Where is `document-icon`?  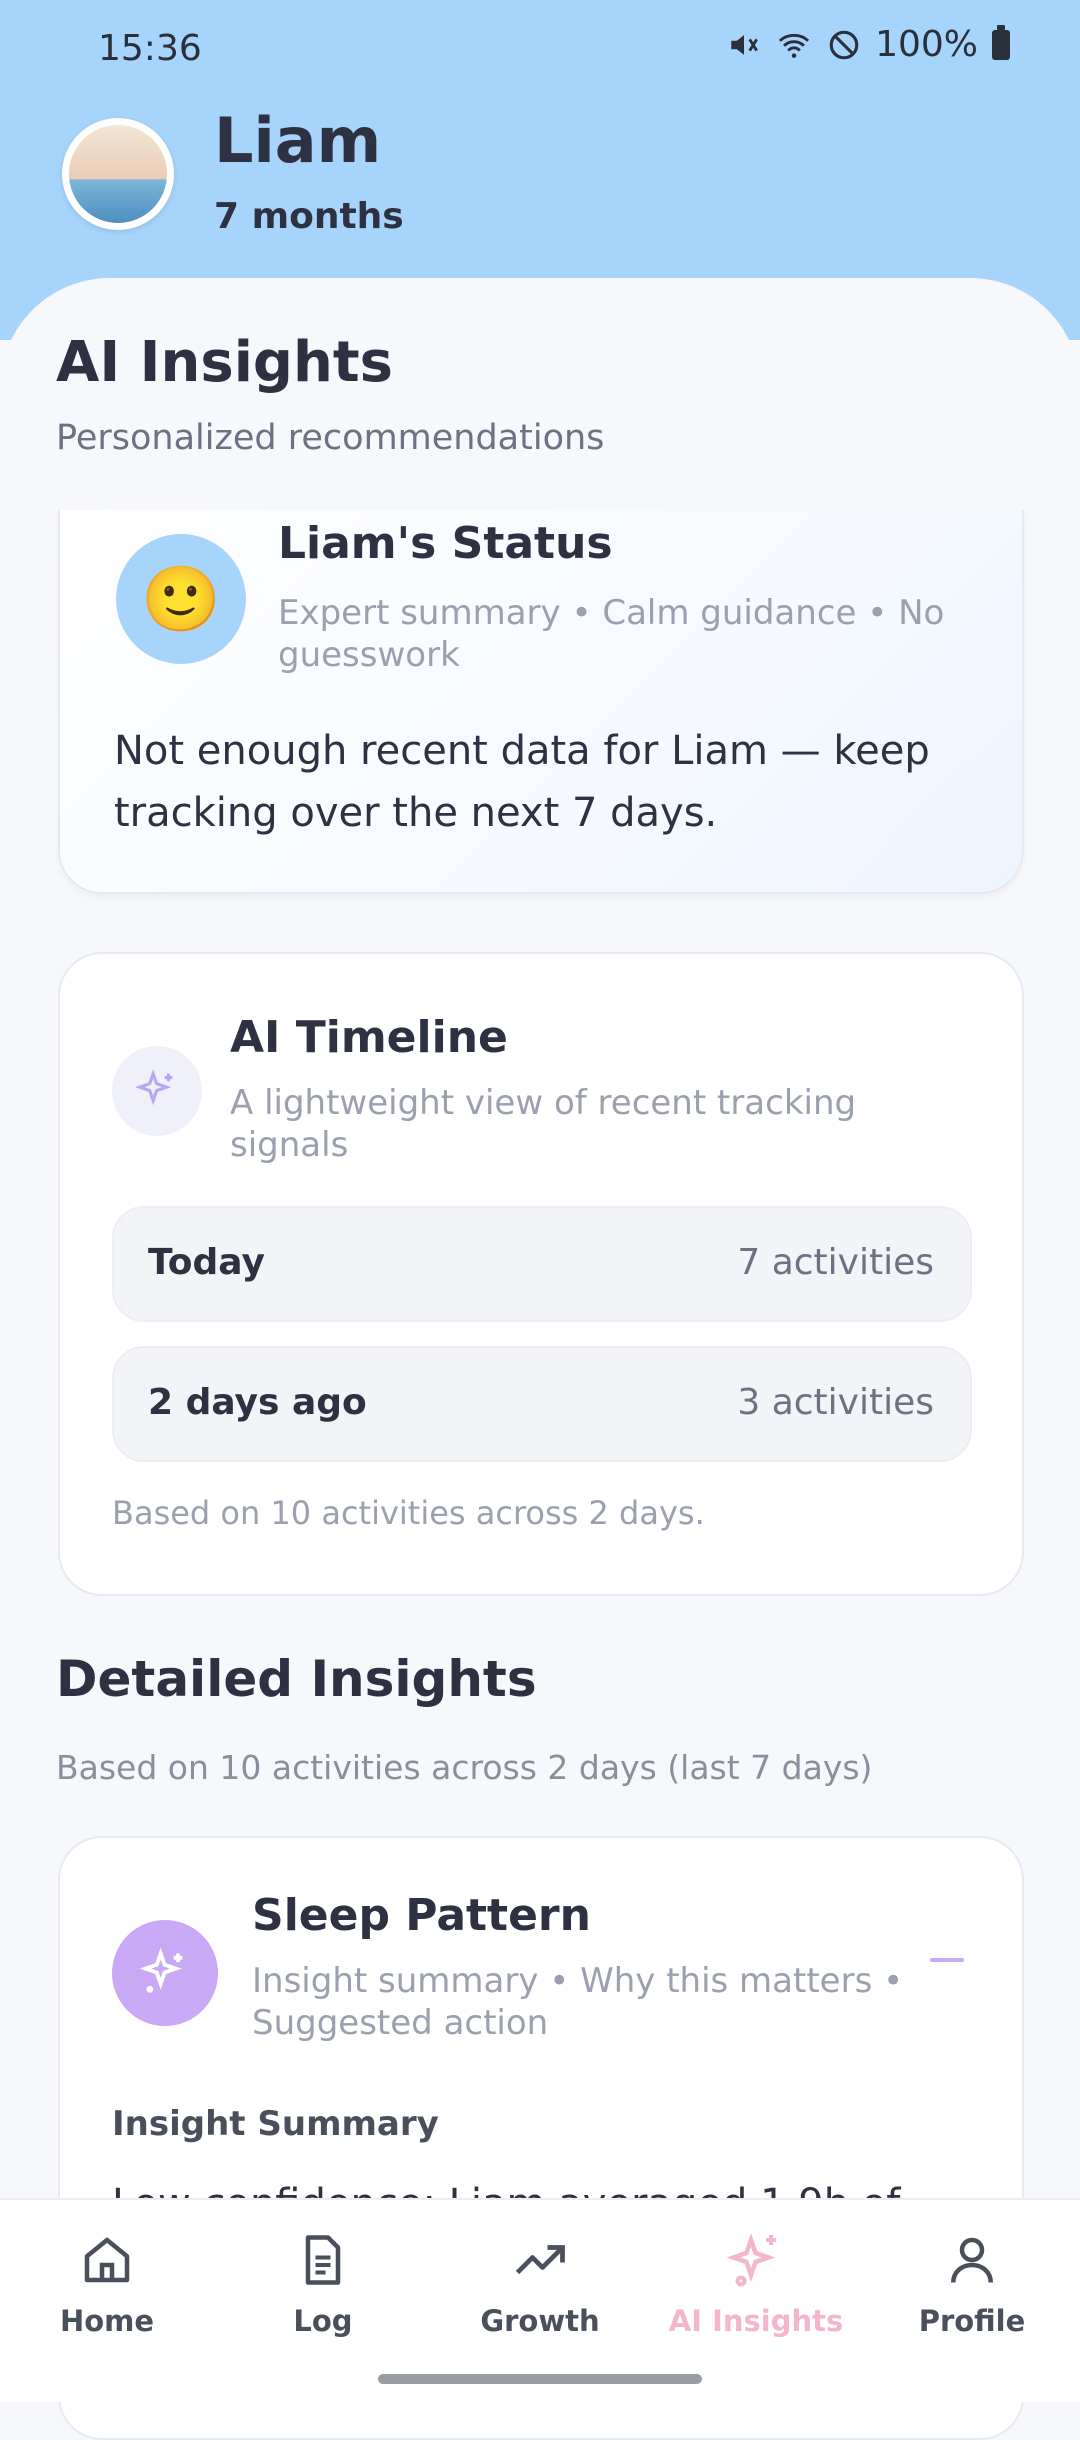
document-icon is located at coordinates (323, 2260).